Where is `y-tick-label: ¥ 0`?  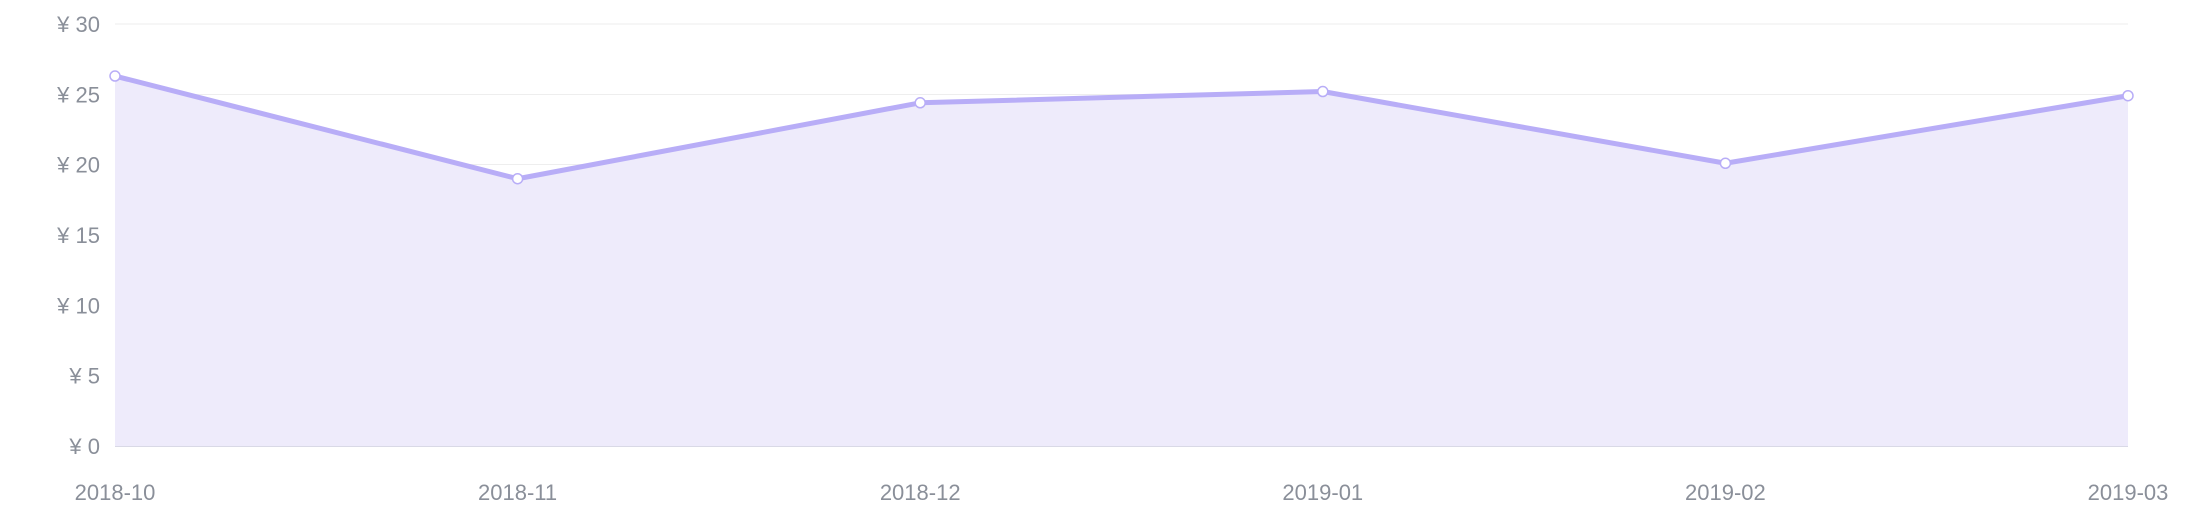
y-tick-label: ¥ 0 is located at coordinates (84, 446).